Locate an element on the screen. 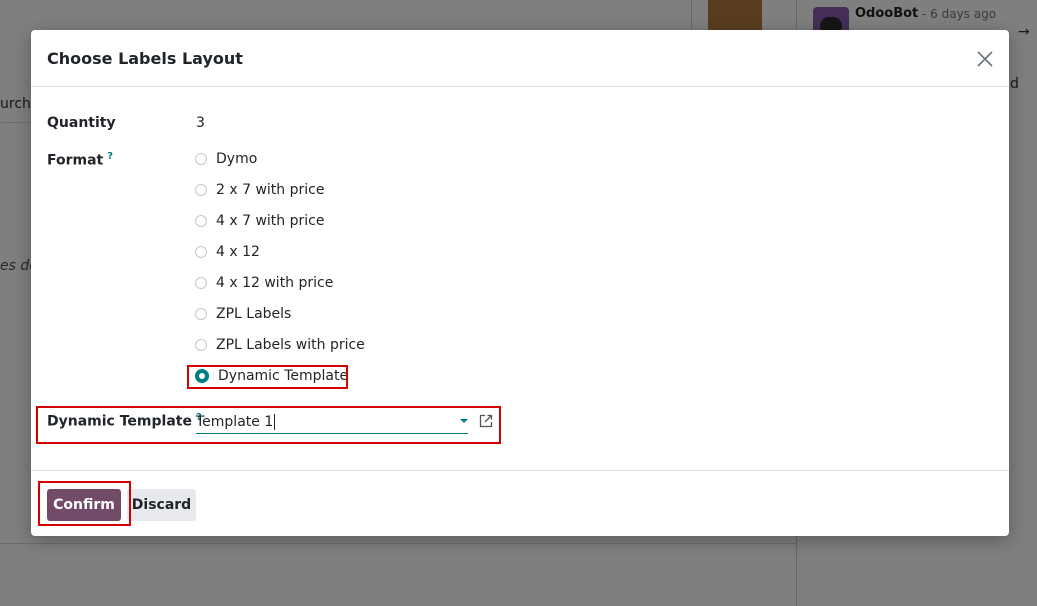 The image size is (1037, 606). modal-footer: Confirm Discard is located at coordinates (520, 503).